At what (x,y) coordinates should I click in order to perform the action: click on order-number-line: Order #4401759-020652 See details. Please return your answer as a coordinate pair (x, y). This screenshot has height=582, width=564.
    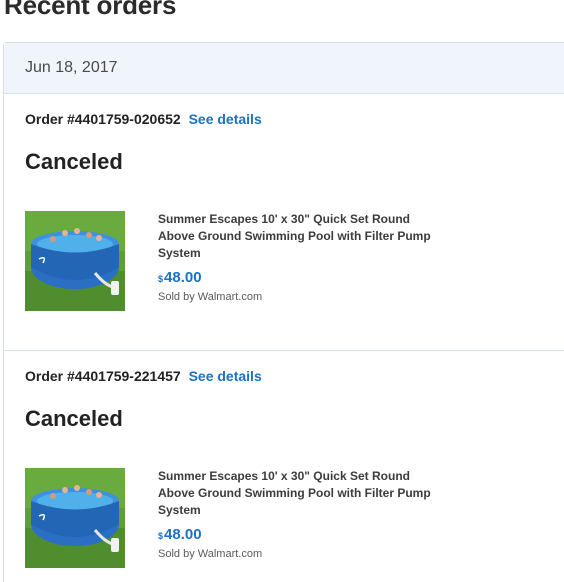
    Looking at the image, I should click on (143, 119).